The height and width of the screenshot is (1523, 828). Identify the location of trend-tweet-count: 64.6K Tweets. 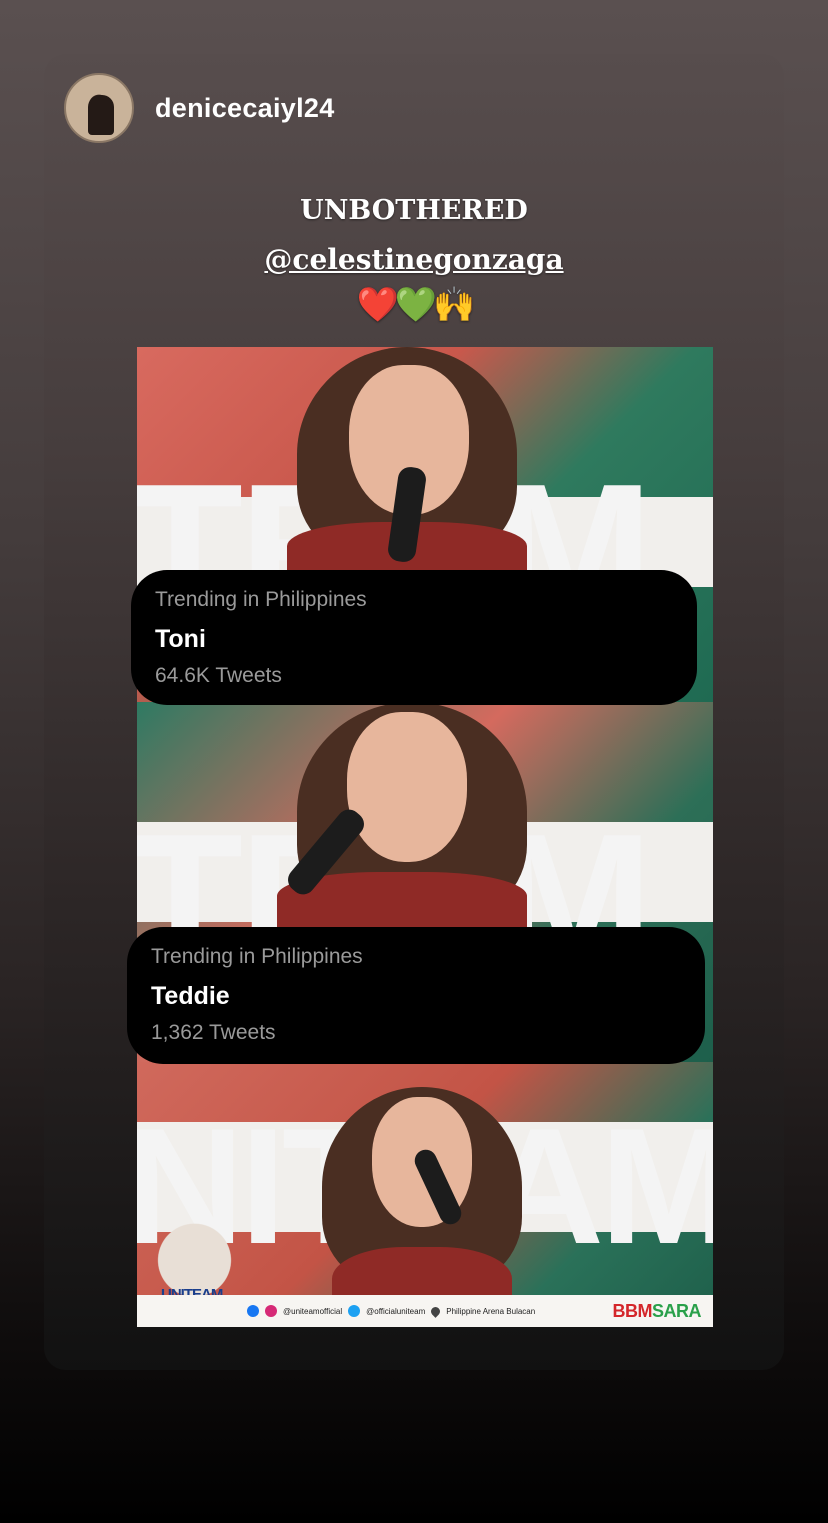
(218, 675).